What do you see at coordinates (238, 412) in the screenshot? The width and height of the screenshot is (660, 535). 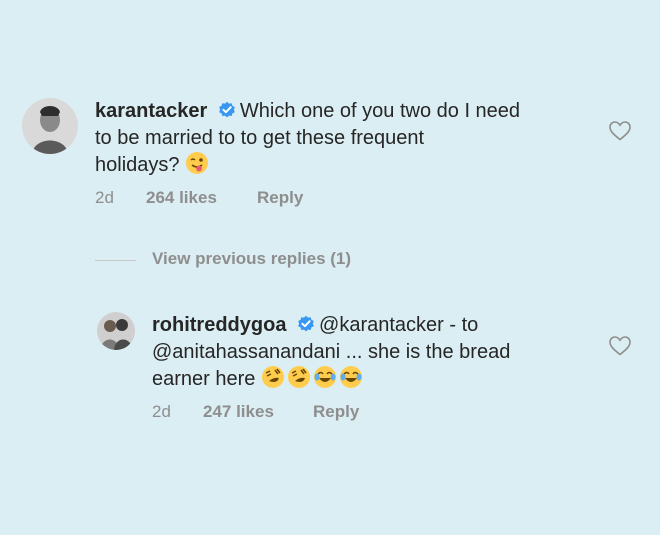 I see `likes-count: 247 likes` at bounding box center [238, 412].